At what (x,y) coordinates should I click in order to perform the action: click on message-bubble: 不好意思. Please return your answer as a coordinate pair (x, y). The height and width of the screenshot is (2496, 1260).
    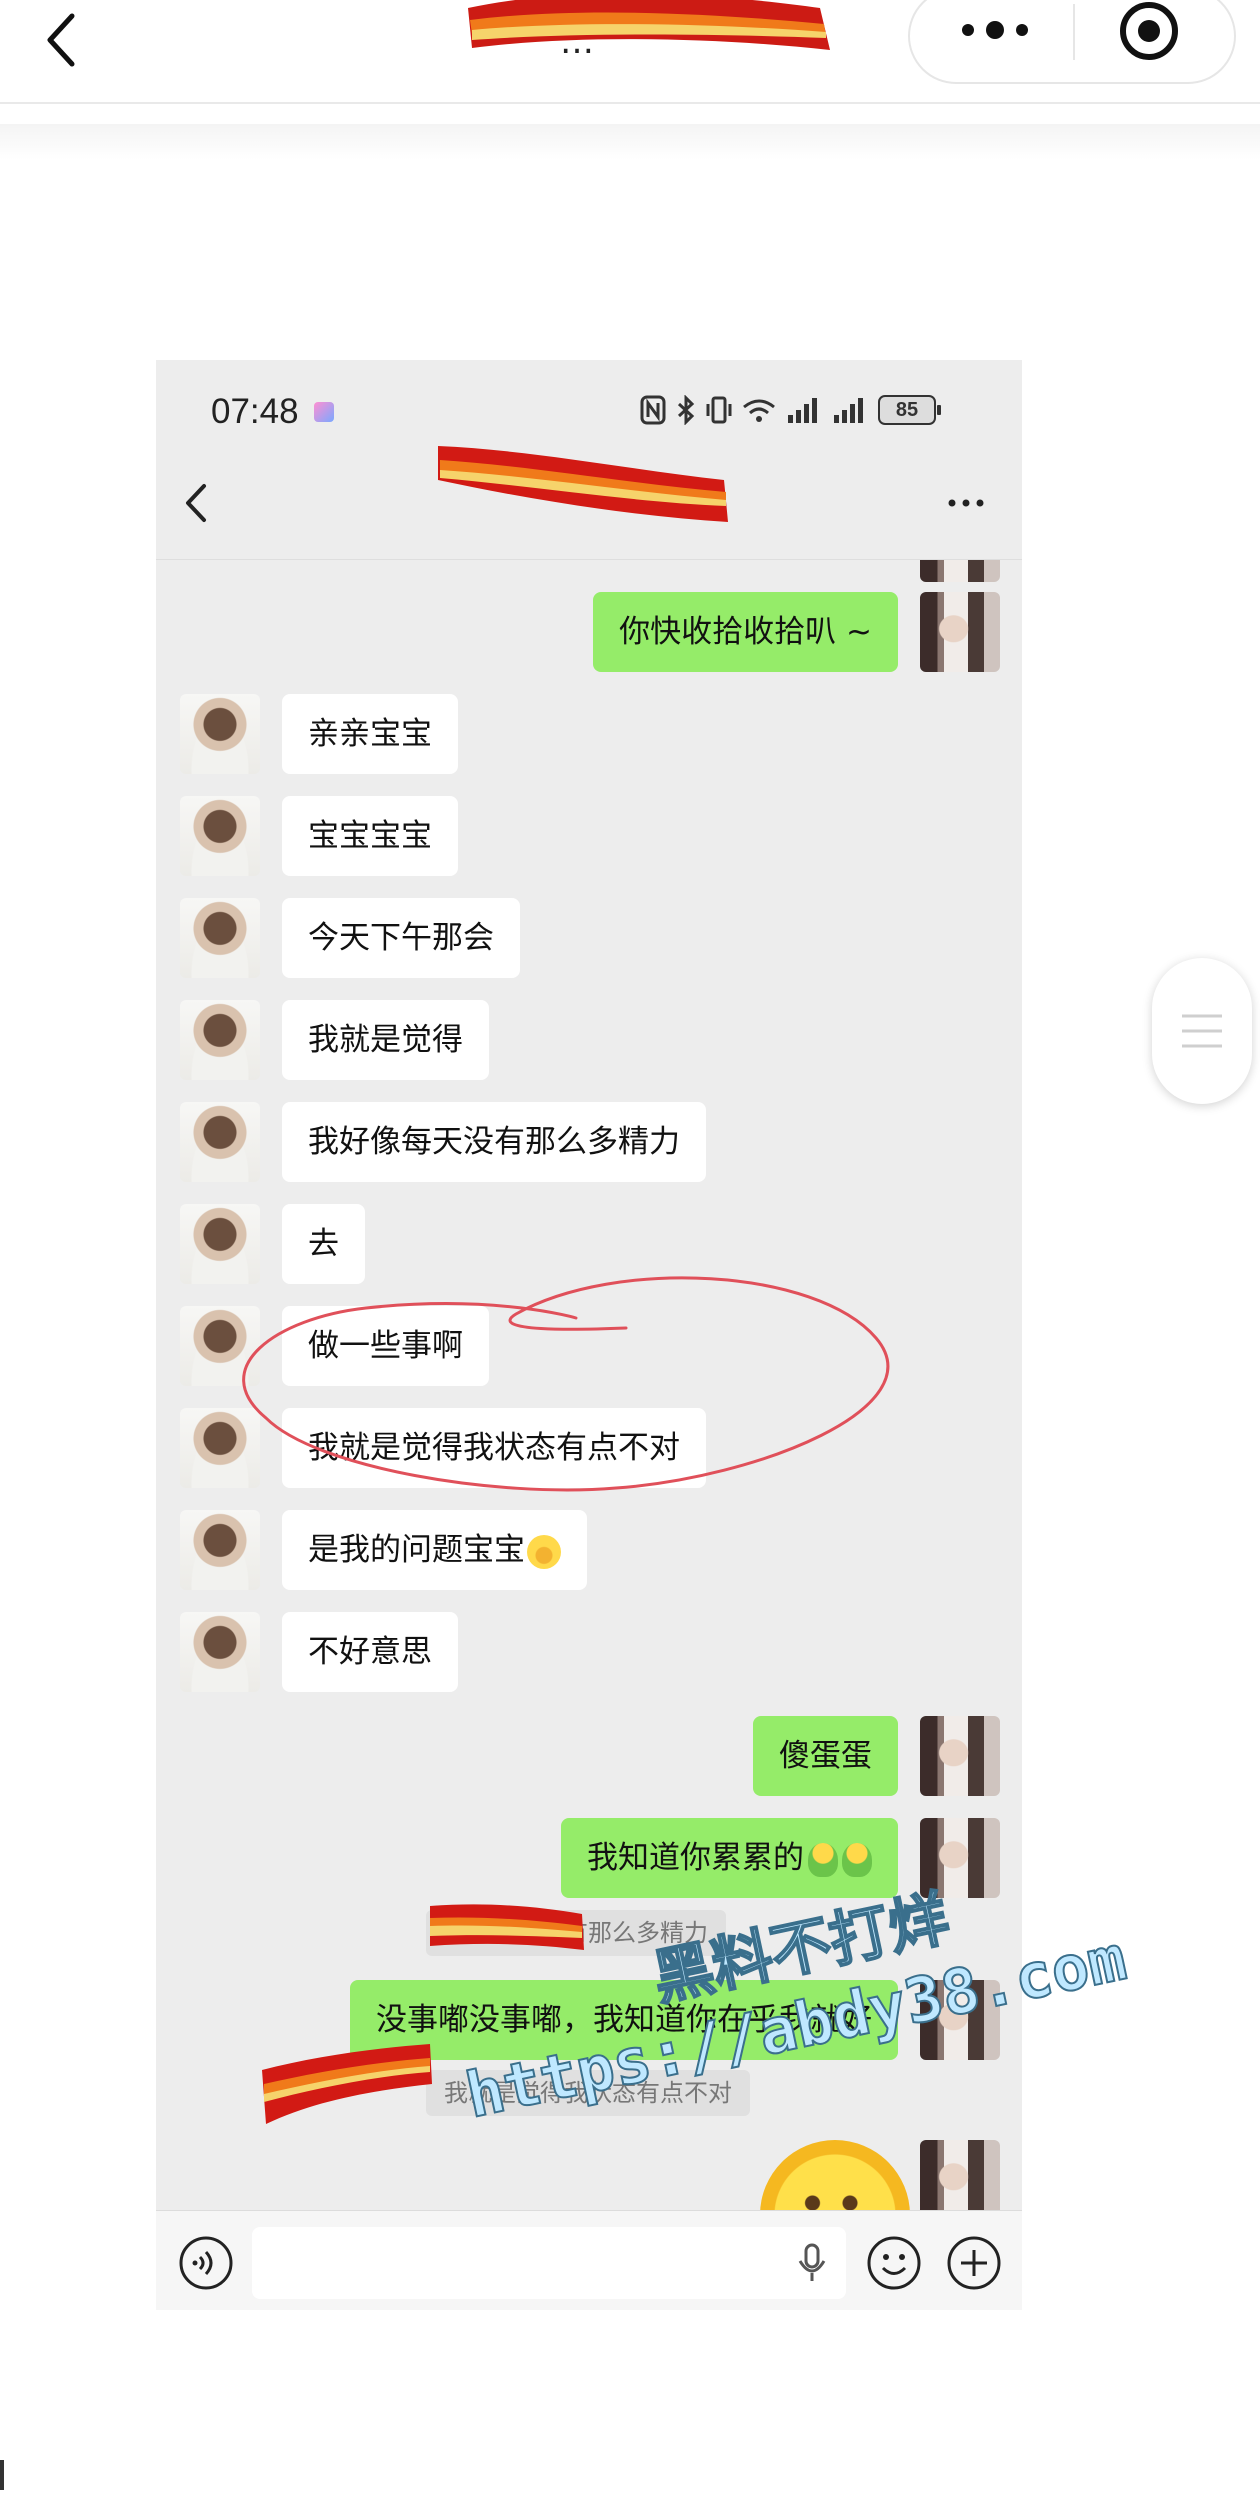
    Looking at the image, I should click on (370, 1652).